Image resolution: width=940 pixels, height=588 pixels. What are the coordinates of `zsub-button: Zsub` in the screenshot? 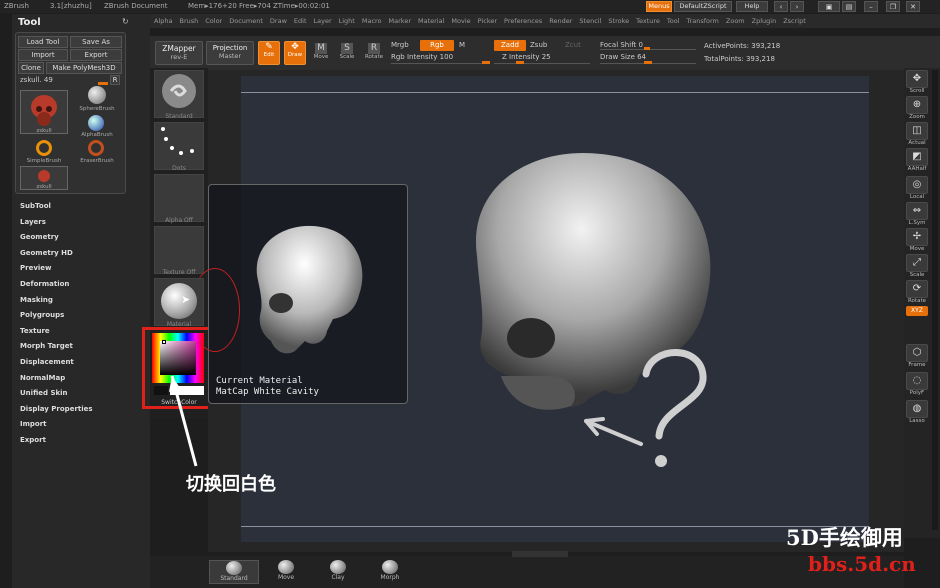 It's located at (538, 45).